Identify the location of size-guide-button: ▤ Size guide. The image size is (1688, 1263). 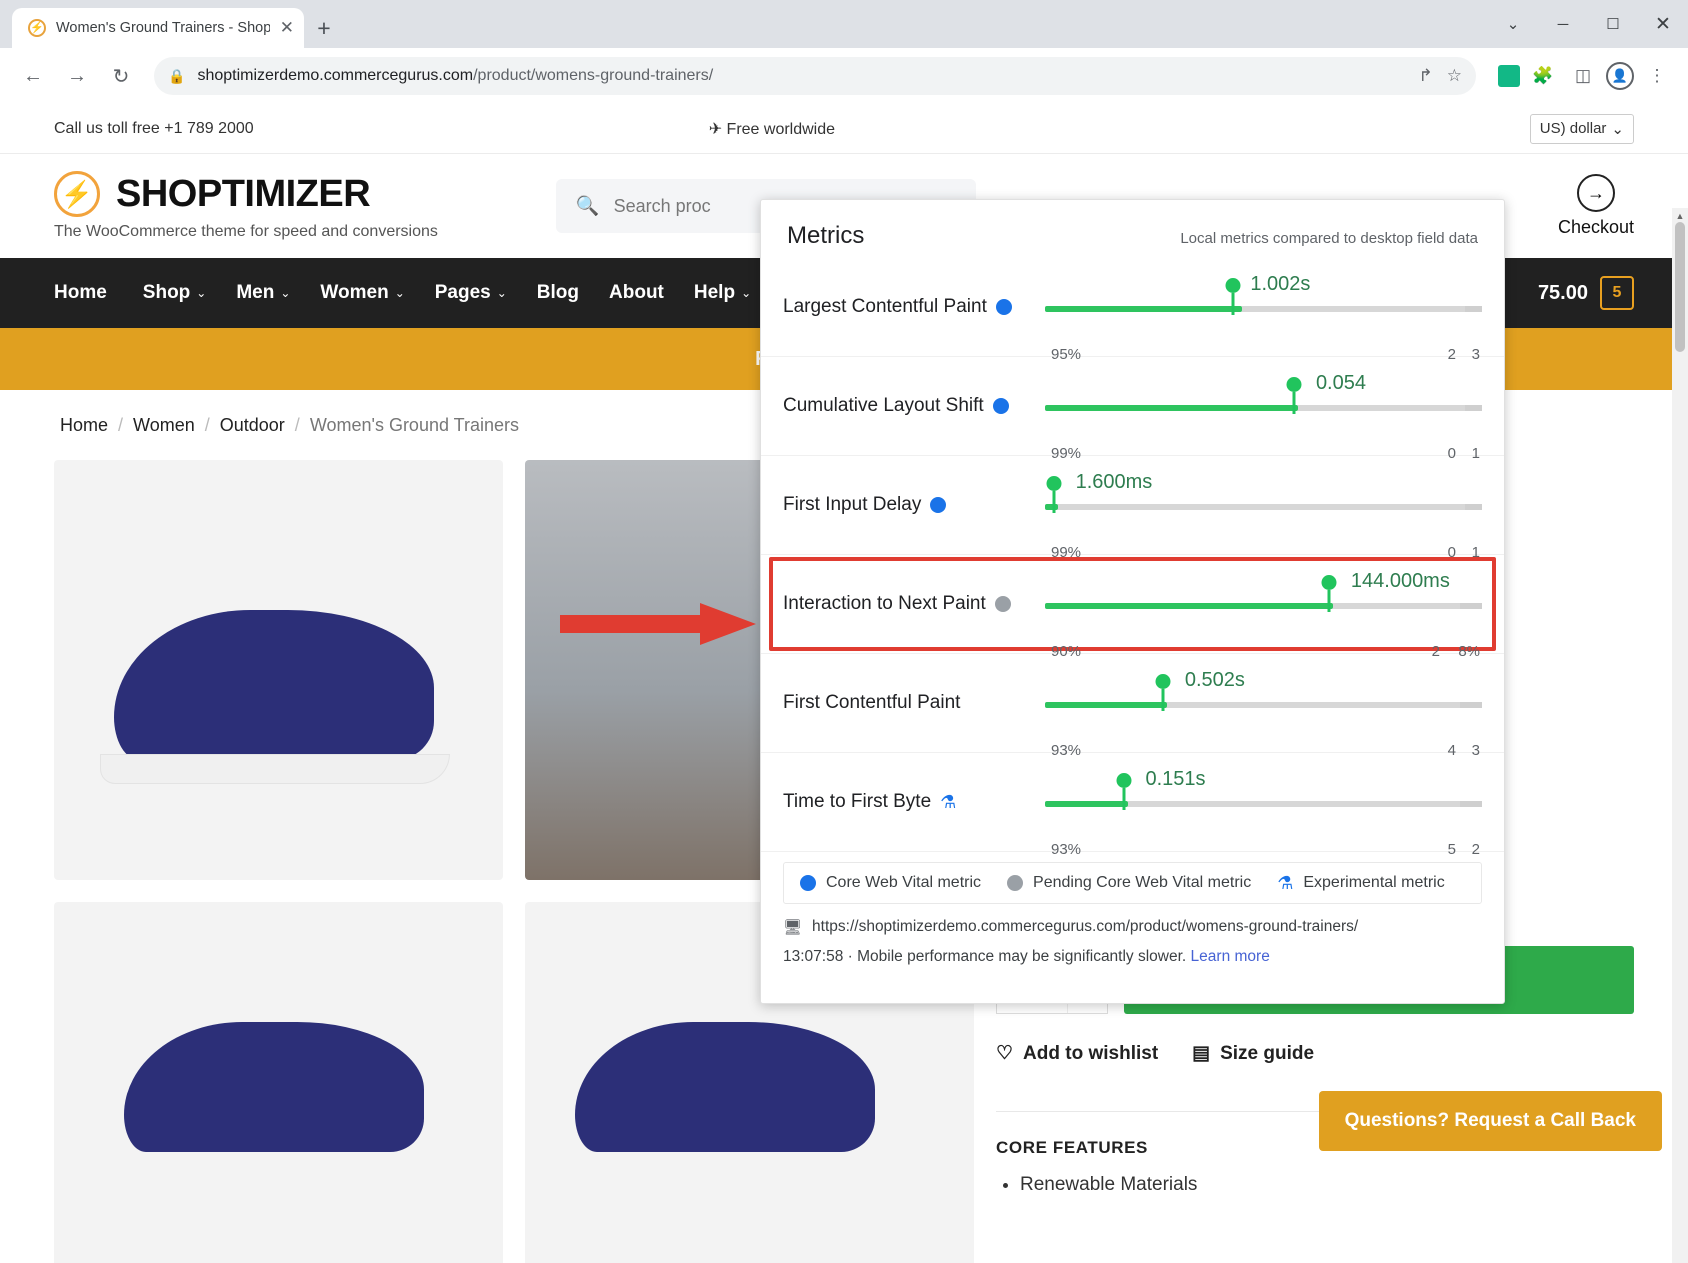
(1253, 1053).